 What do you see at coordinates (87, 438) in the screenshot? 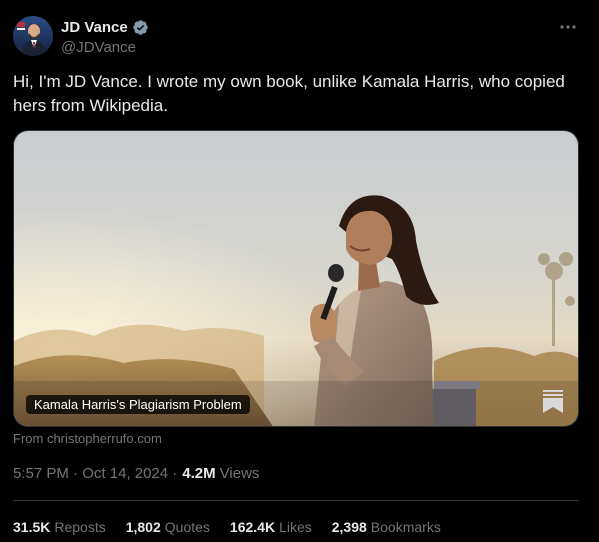
I see `card-source-link: From christopherrufo.com` at bounding box center [87, 438].